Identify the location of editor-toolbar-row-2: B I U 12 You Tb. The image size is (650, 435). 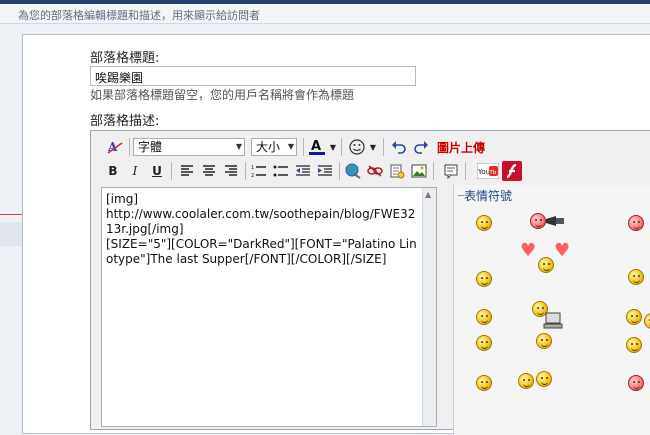
(370, 171).